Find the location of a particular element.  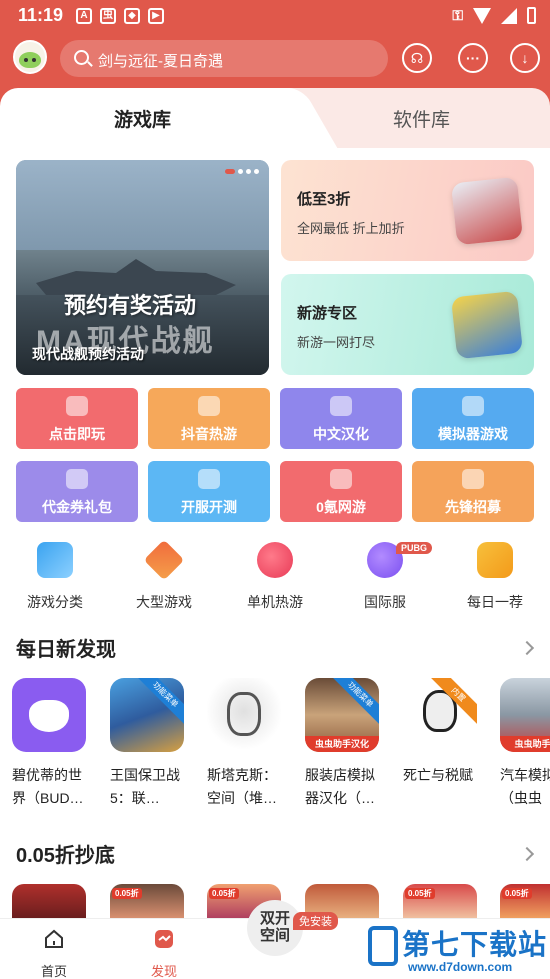

discount-game-thumb is located at coordinates (49, 901).